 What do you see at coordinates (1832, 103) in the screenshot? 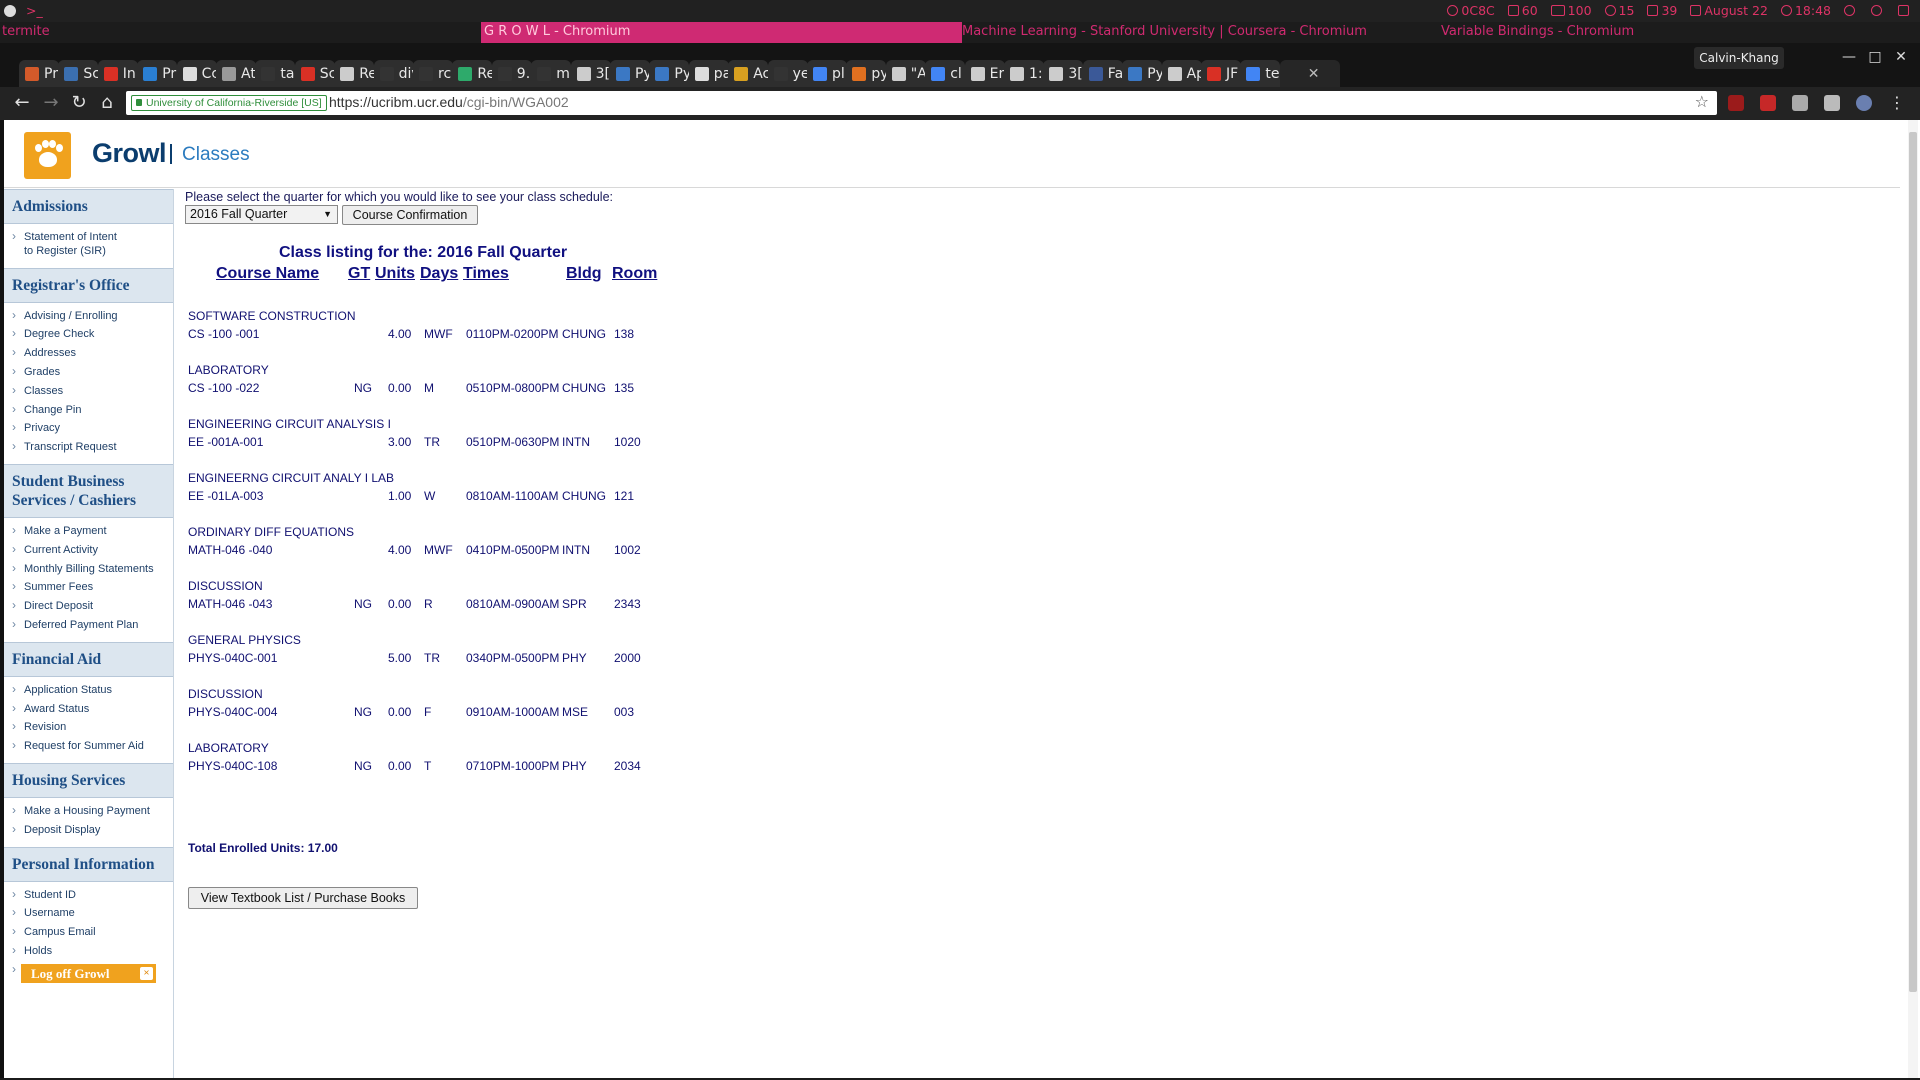
I see `chat-extension-icon` at bounding box center [1832, 103].